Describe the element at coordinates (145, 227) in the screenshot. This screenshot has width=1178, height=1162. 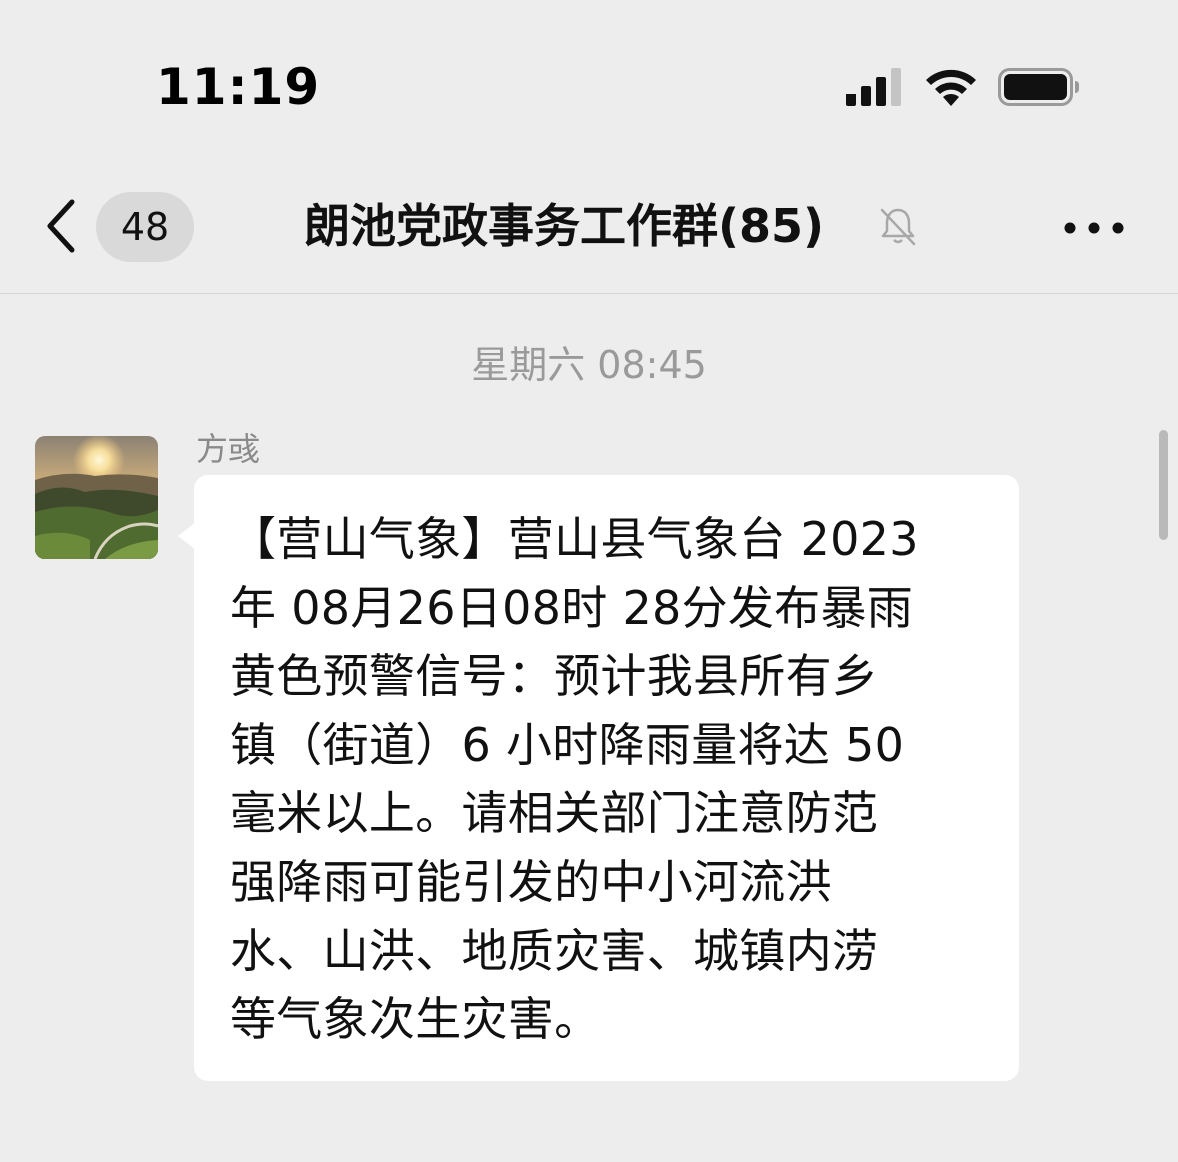
I see `unread-count-badge: 48` at that location.